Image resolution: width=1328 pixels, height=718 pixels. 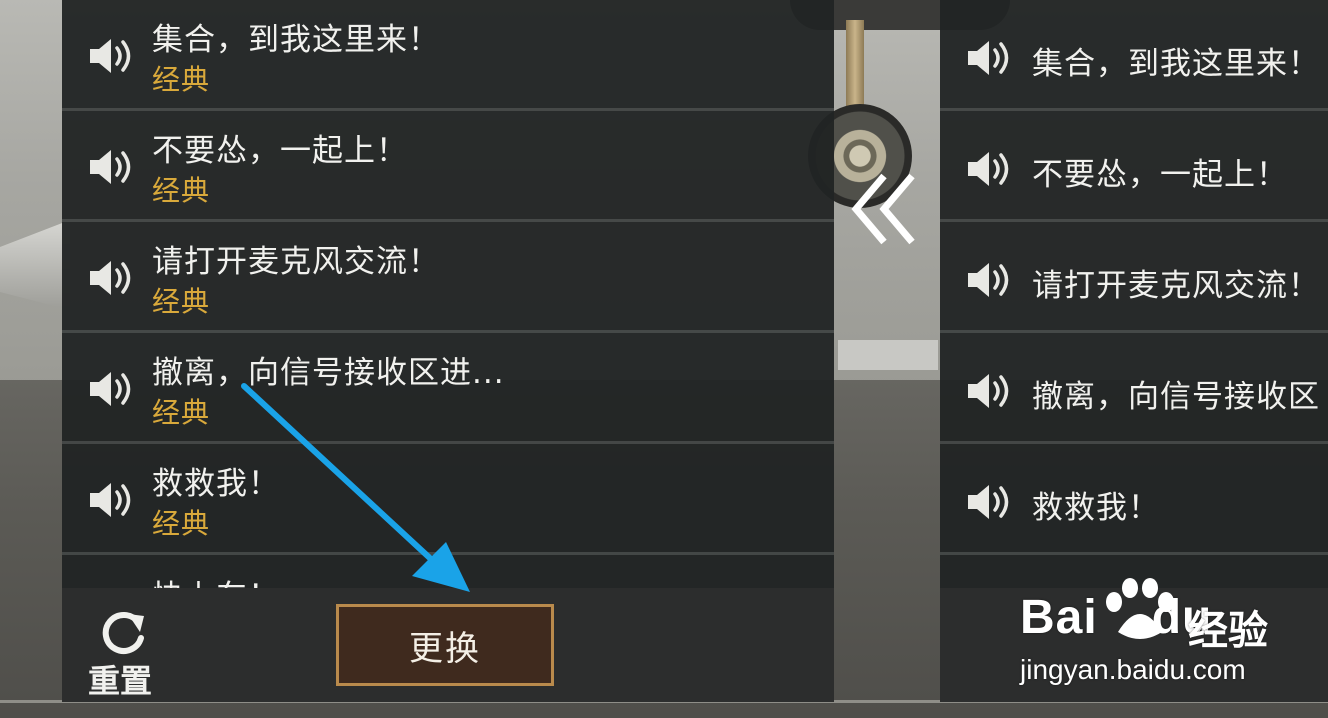 I want to click on voice-item: 不要怂，一起上！ 经典, so click(x=448, y=166).